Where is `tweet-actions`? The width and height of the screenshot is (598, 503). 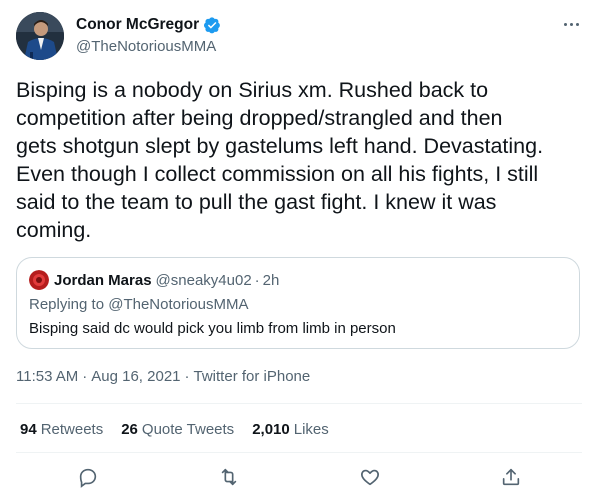
tweet-actions is located at coordinates (299, 477).